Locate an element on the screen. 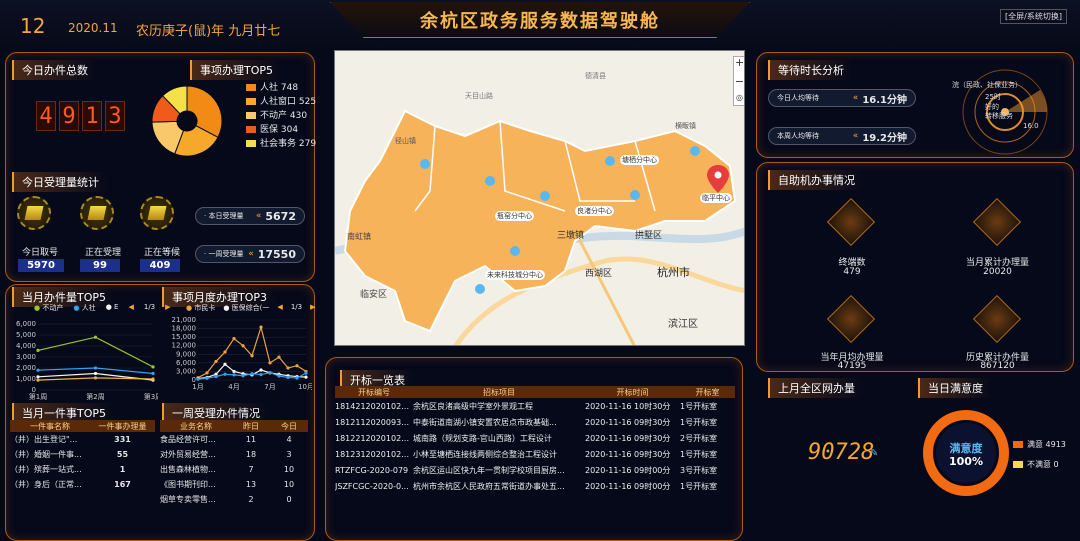  wait-radar-chart is located at coordinates (1005, 112).